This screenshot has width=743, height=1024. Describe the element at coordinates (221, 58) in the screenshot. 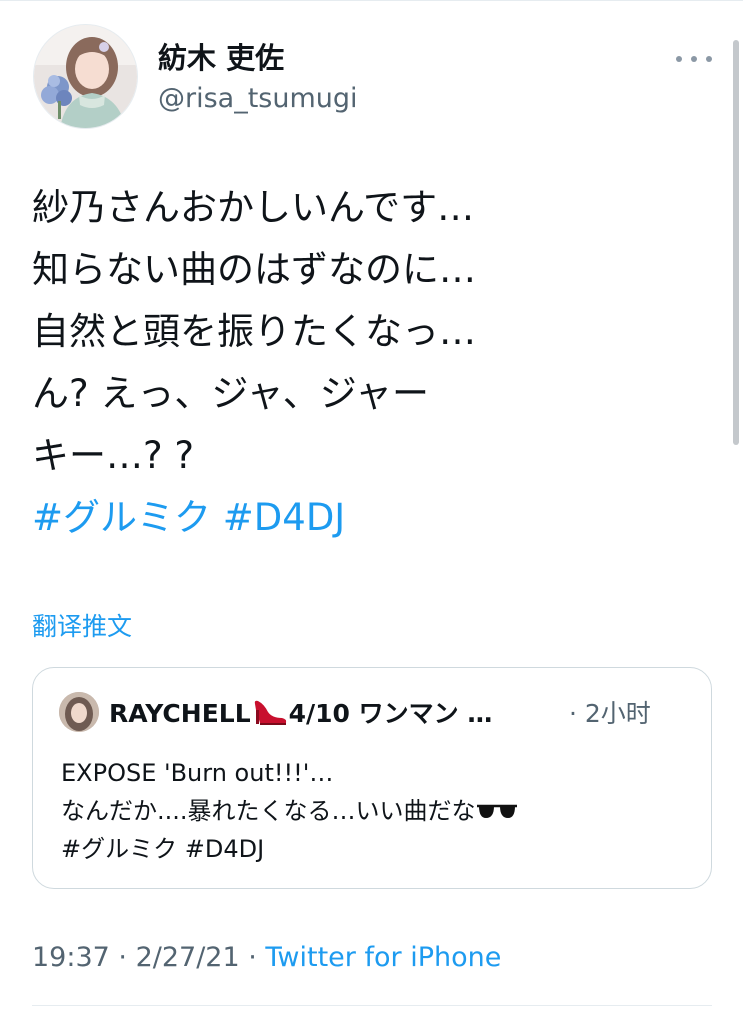

I see `author-display-name: 紡木 吏佐` at that location.